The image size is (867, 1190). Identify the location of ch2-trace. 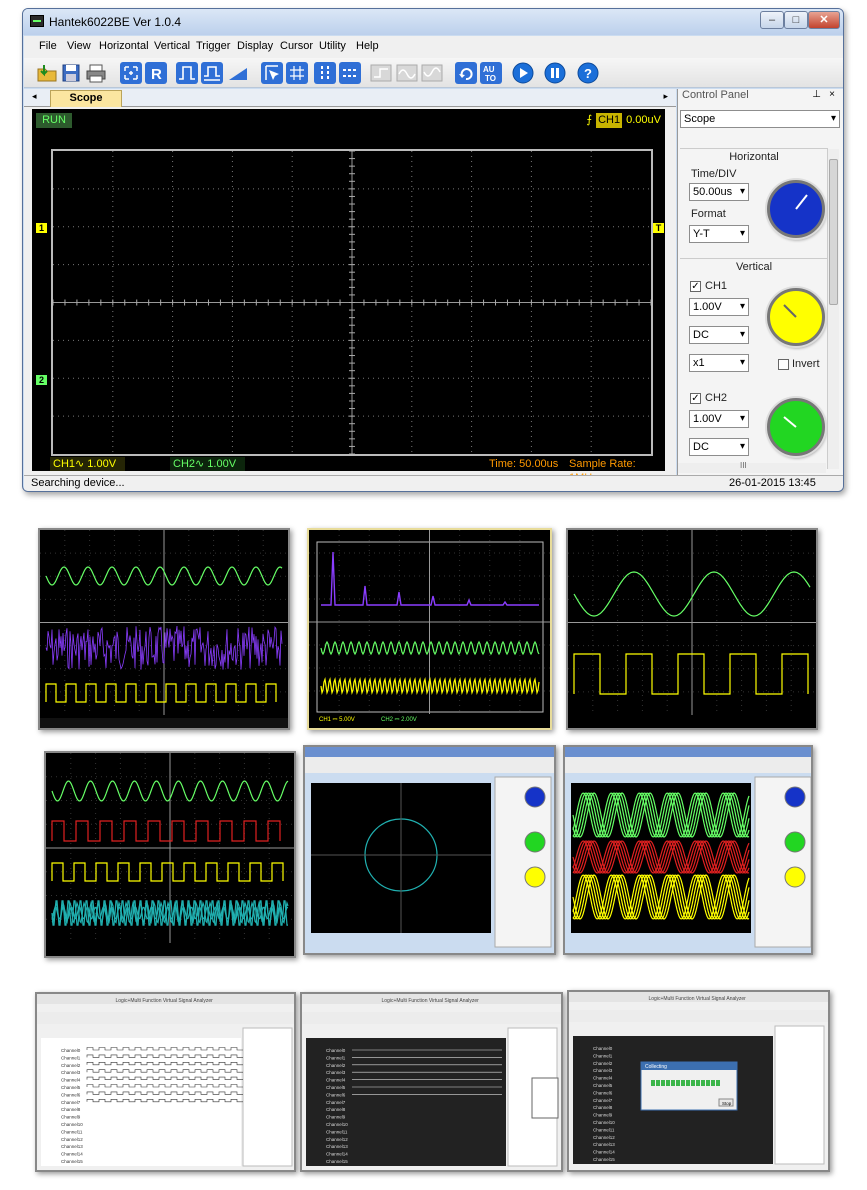
(691, 674).